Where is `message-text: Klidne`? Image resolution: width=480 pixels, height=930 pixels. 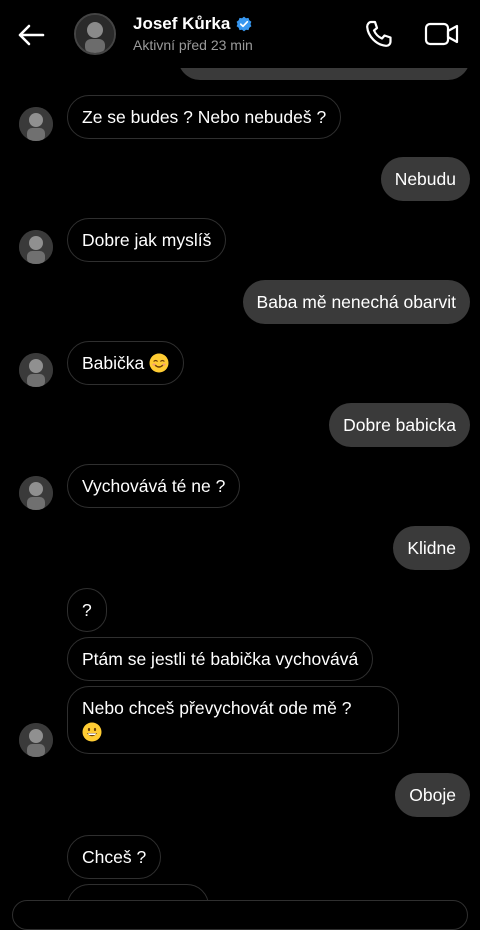
message-text: Klidne is located at coordinates (431, 548).